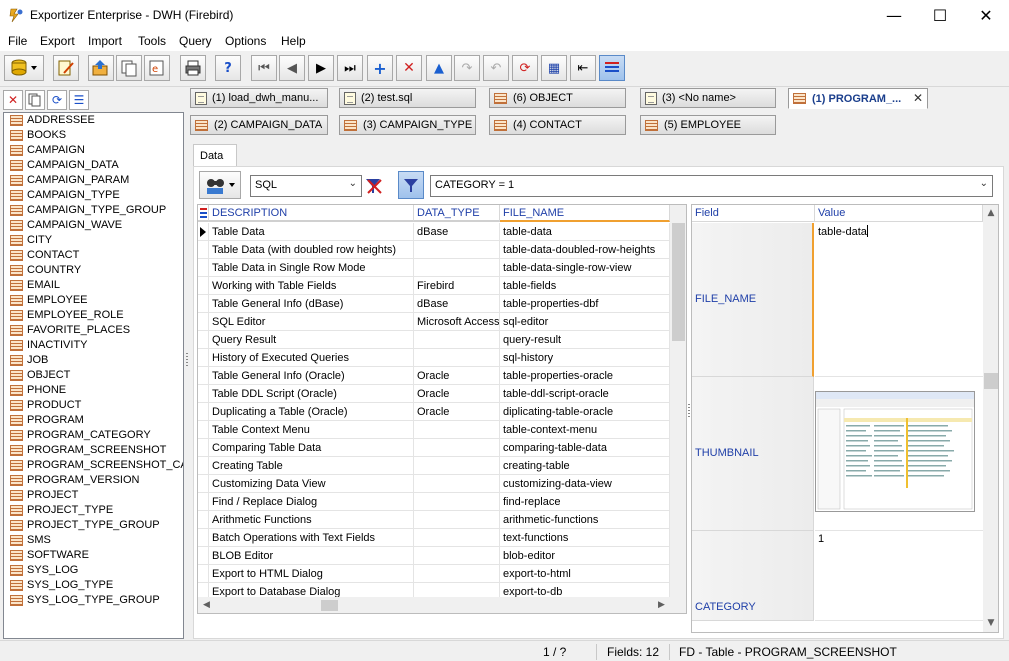  Describe the element at coordinates (93, 120) in the screenshot. I see `table-list-item: ADDRESSEE` at that location.